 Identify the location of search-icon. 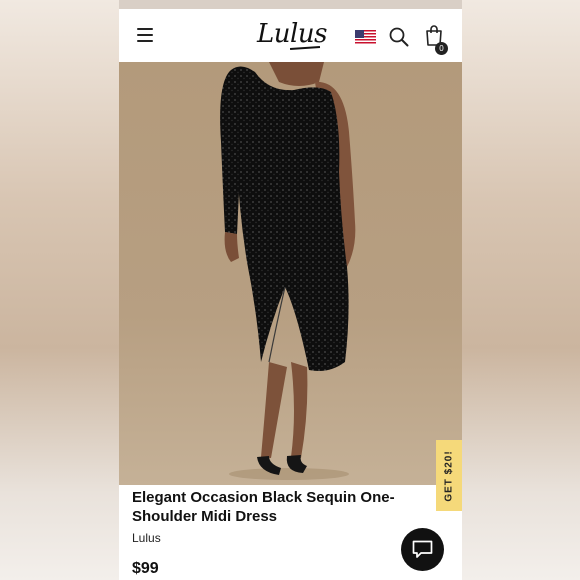
(399, 37).